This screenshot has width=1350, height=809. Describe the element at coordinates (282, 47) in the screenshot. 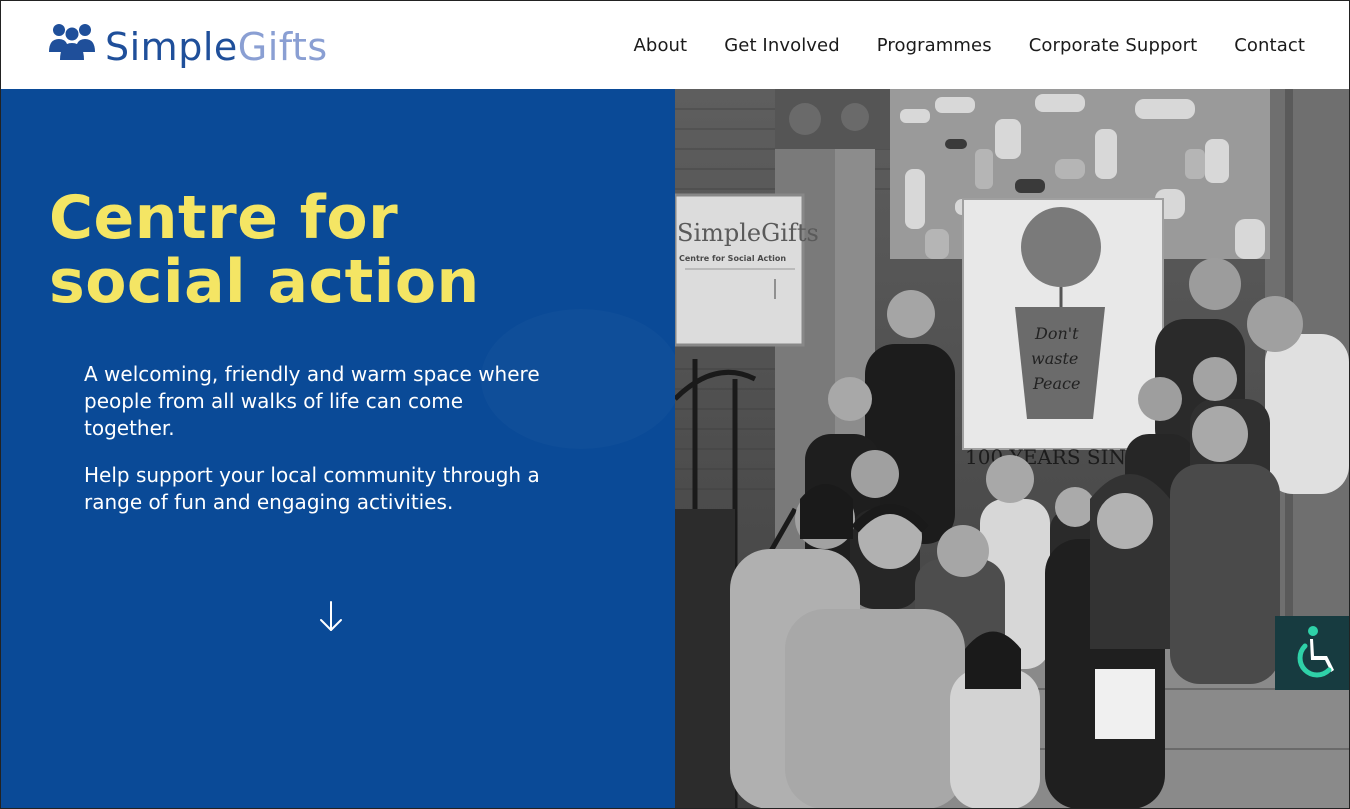

I see `logo-text-gifts: Gifts` at that location.